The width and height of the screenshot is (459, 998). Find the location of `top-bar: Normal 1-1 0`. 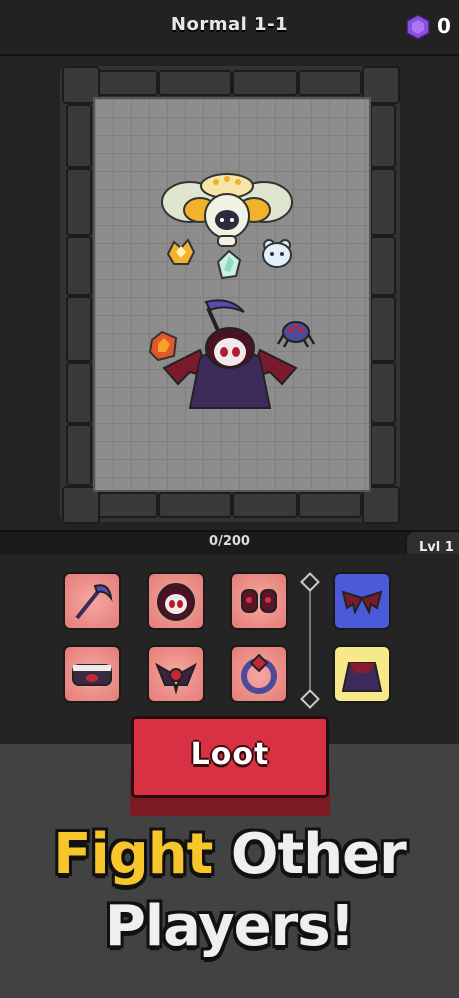

top-bar: Normal 1-1 0 is located at coordinates (229, 28).